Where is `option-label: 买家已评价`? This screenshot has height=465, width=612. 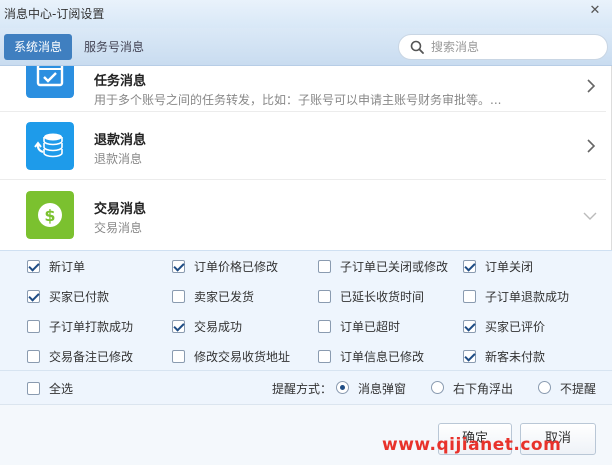 option-label: 买家已评价 is located at coordinates (515, 326).